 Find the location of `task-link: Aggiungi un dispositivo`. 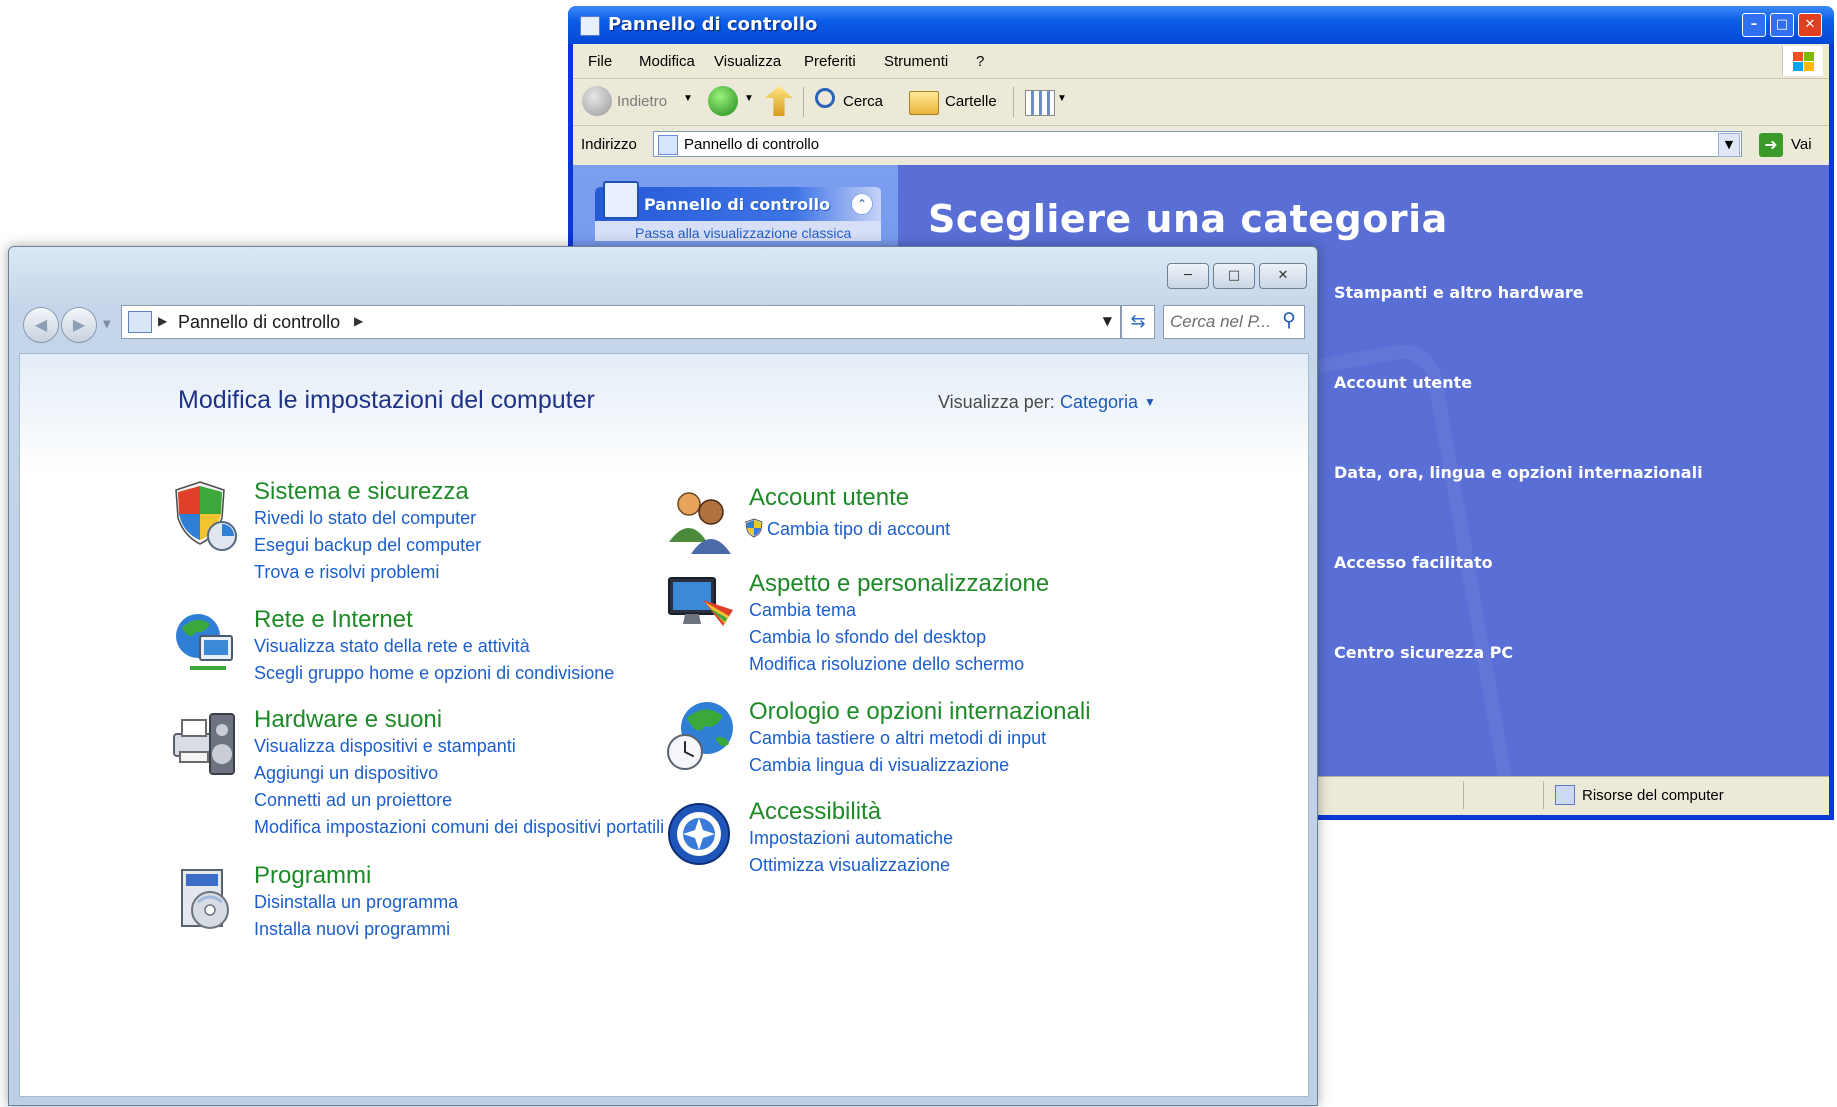

task-link: Aggiungi un dispositivo is located at coordinates (346, 773).